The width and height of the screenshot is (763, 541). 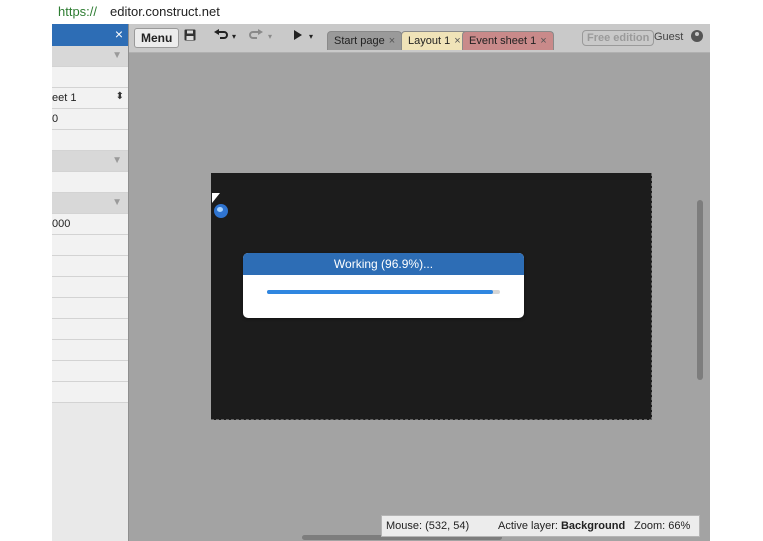 I want to click on undo-icon, so click(x=221, y=36).